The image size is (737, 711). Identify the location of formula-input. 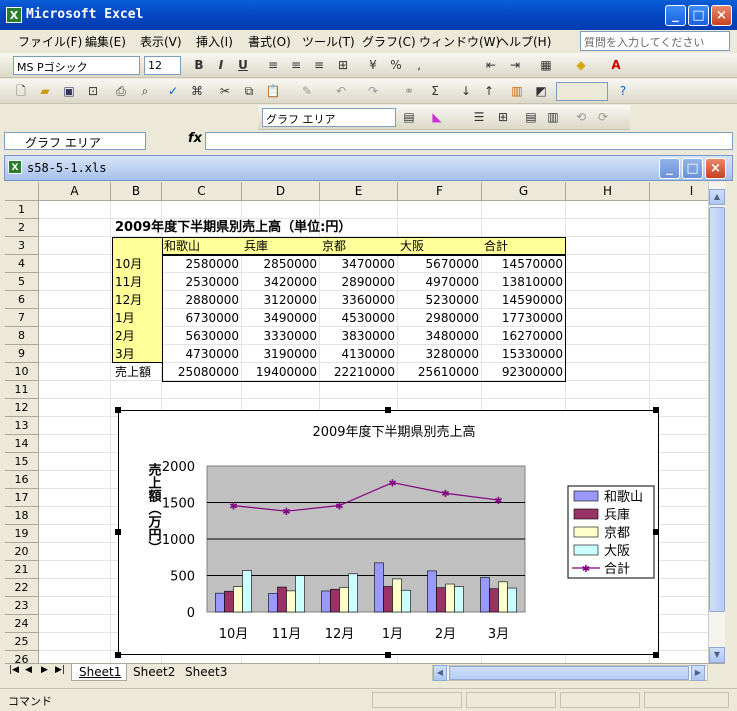
(469, 141).